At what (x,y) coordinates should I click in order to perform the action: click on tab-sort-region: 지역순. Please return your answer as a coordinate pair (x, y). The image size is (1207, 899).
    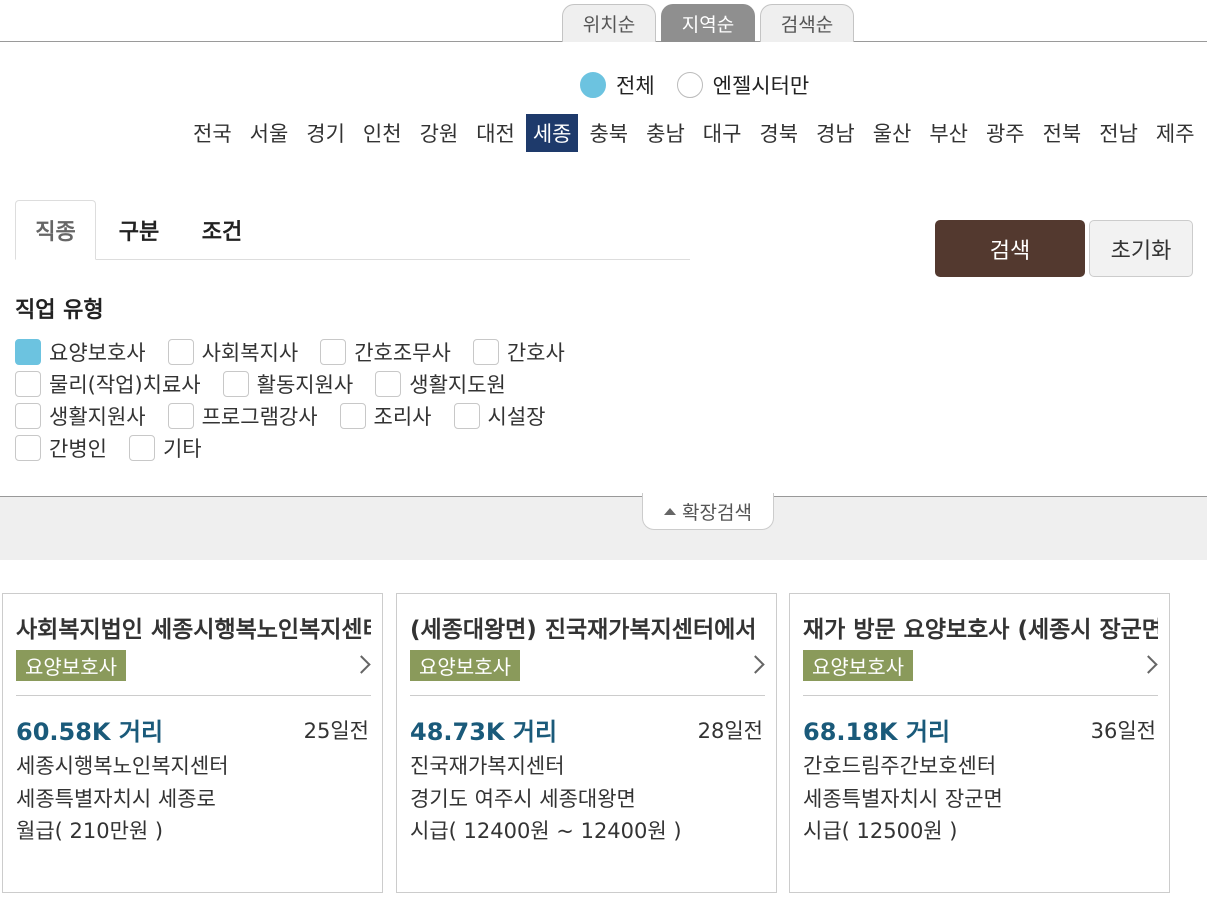
    Looking at the image, I should click on (708, 23).